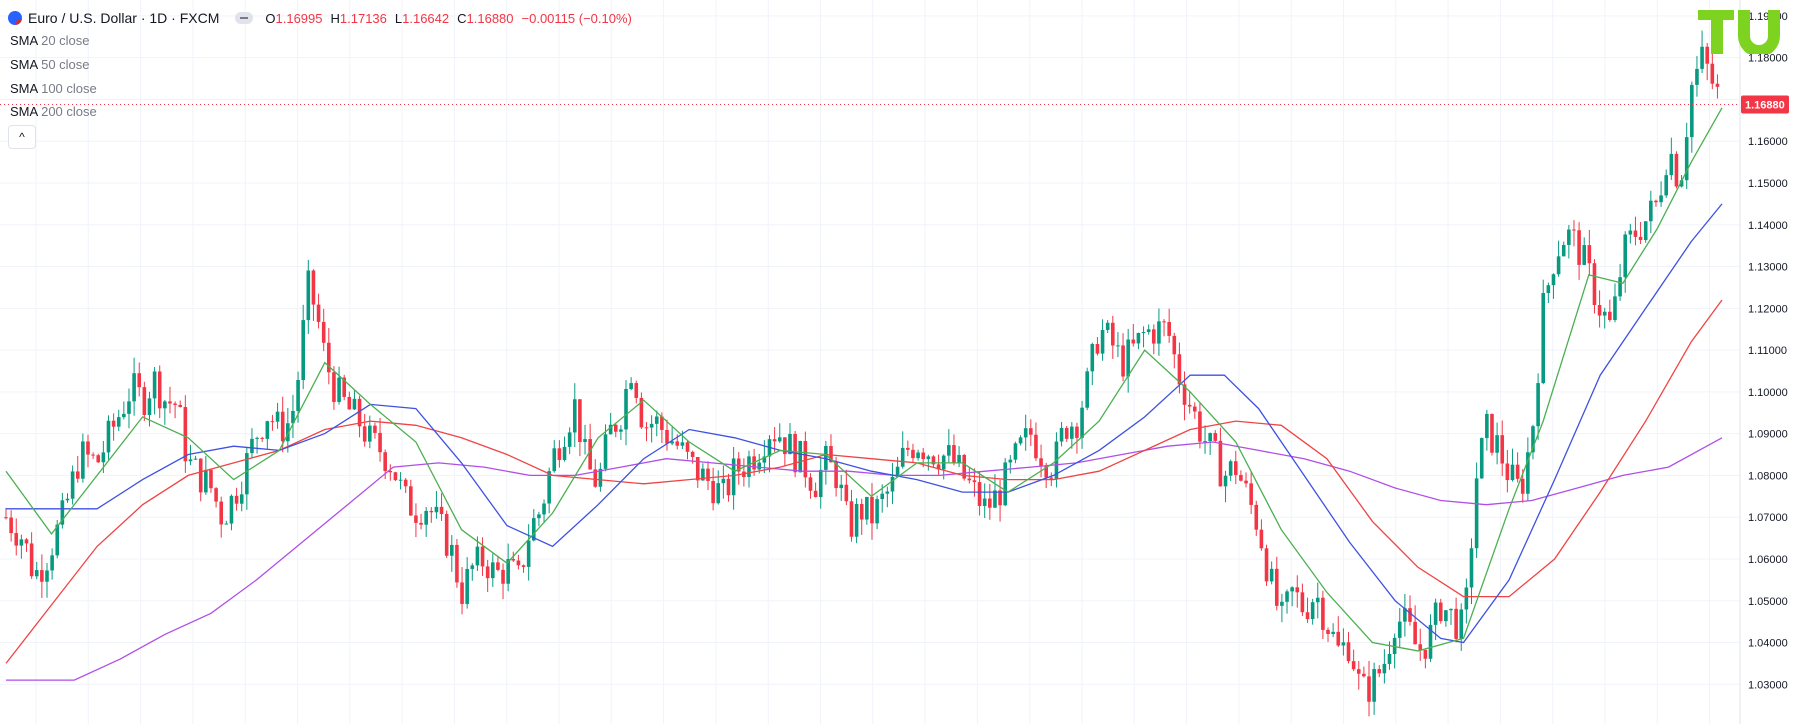 The image size is (1794, 724). Describe the element at coordinates (1768, 268) in the screenshot. I see `y-axis-tick-label: 1.13000` at that location.